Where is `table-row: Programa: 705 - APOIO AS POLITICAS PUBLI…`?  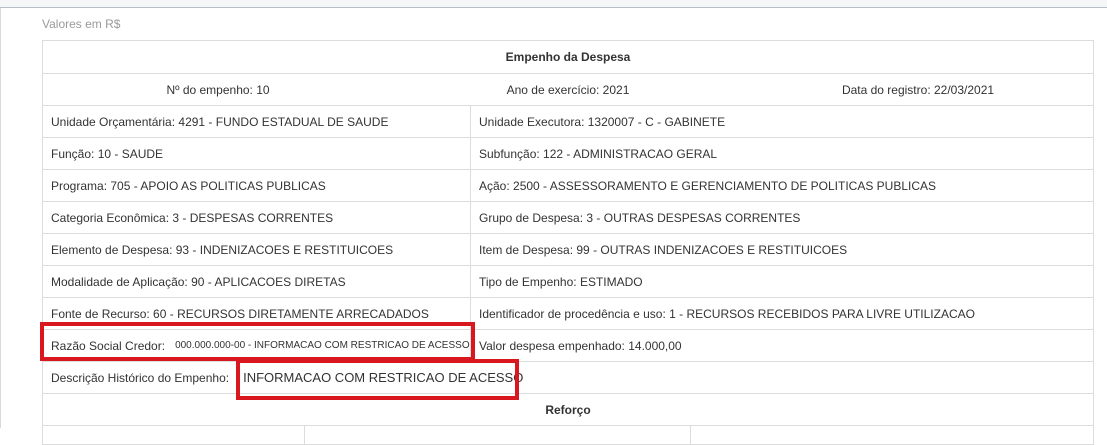
table-row: Programa: 705 - APOIO AS POLITICAS PUBLI… is located at coordinates (568, 186).